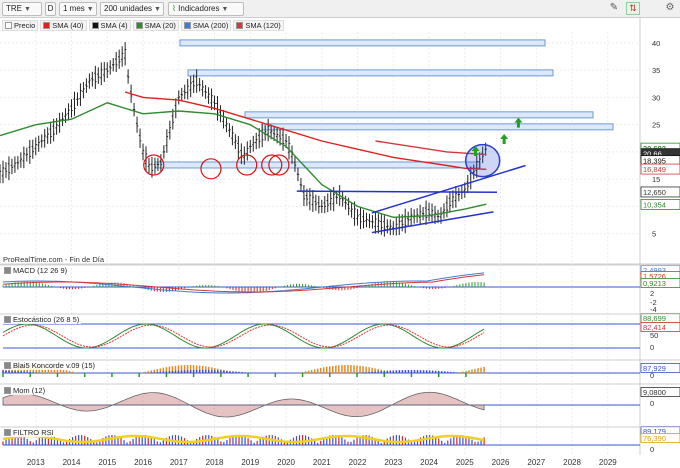  What do you see at coordinates (160, 25) in the screenshot?
I see `legend-label: SMA (20)` at bounding box center [160, 25].